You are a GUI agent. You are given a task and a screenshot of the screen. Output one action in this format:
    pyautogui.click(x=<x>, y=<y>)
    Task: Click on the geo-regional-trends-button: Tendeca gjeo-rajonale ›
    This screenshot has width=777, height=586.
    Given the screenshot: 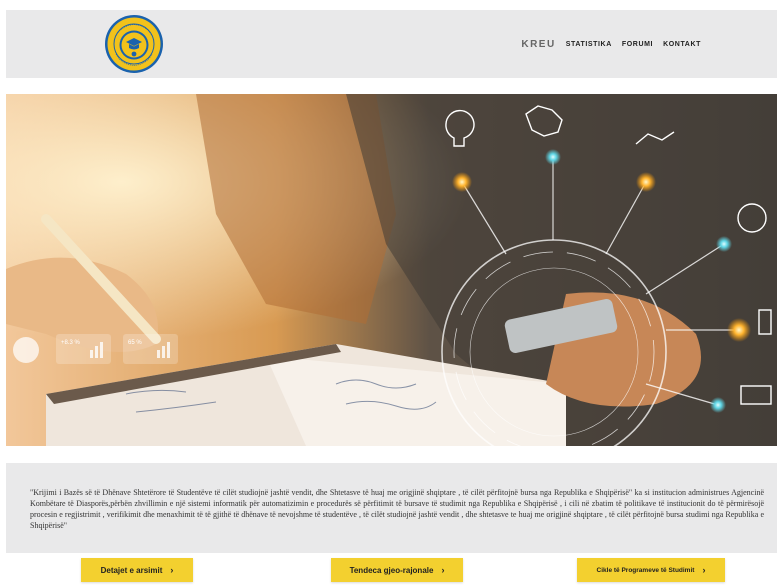 What is the action you would take?
    pyautogui.click(x=397, y=570)
    